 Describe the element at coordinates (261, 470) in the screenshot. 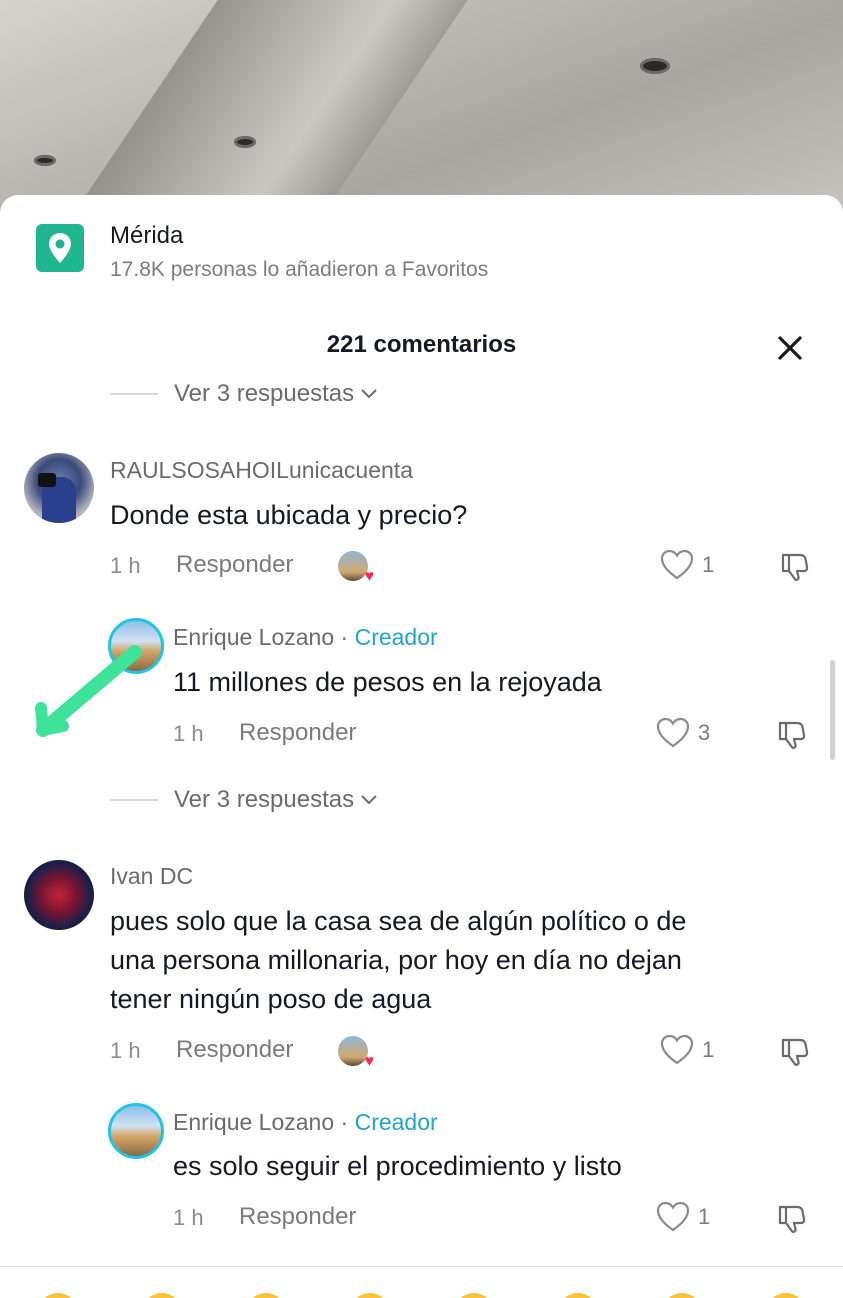

I see `comment-username: RAULSOSAHOILunicacuenta` at that location.